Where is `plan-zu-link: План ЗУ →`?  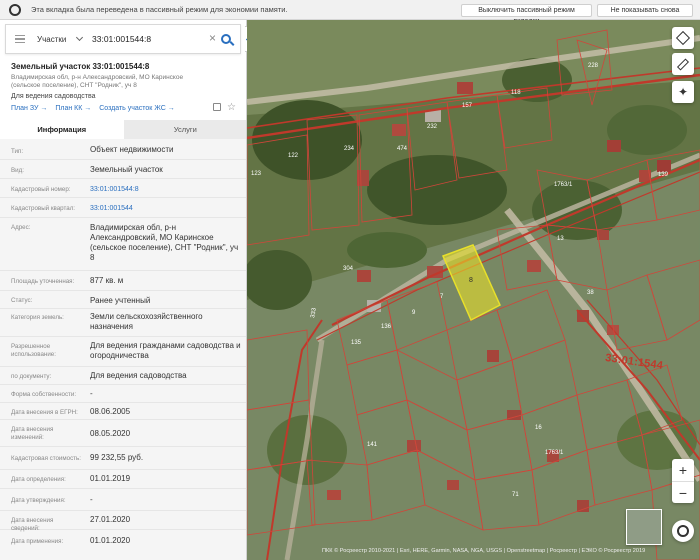
plan-zu-link: План ЗУ → is located at coordinates (29, 108).